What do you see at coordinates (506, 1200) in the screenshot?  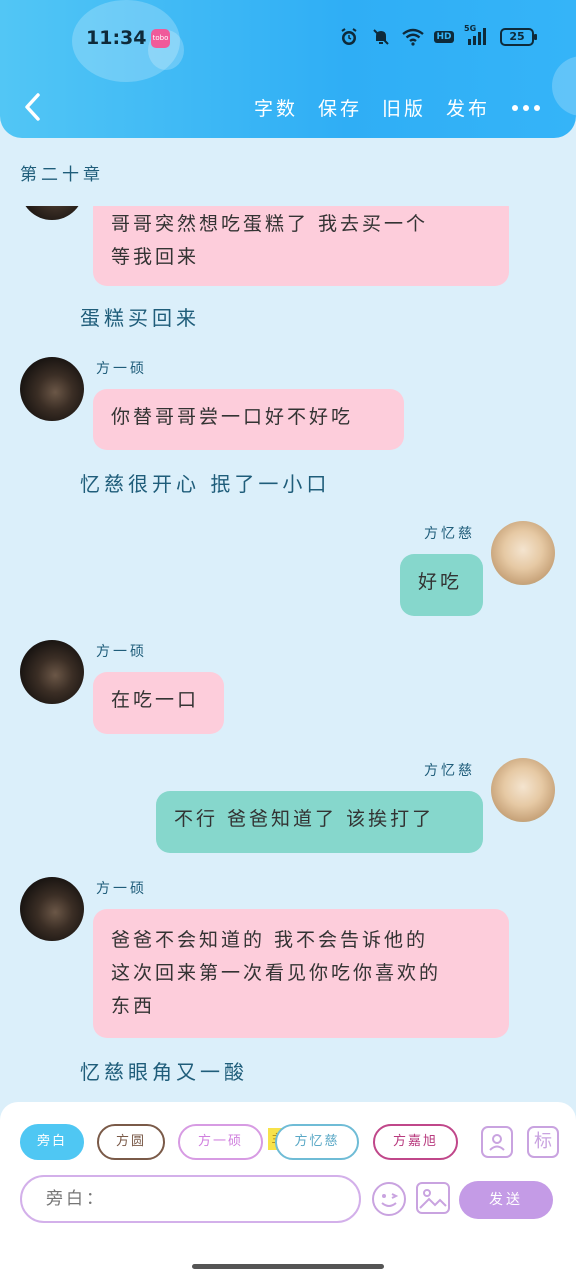 I see `send-button: 发送` at bounding box center [506, 1200].